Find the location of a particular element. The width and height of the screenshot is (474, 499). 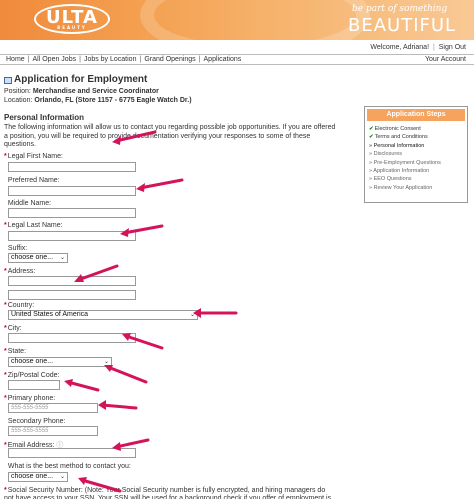

primary-phone-input: 555-555-5555 is located at coordinates (53, 408).